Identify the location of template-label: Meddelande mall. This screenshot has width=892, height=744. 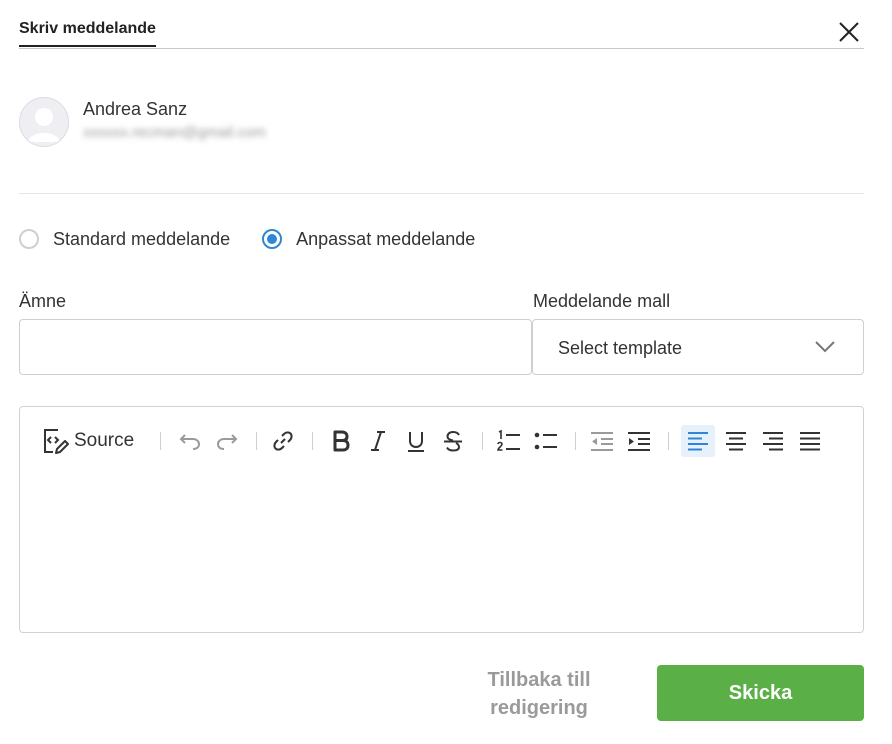
(602, 301).